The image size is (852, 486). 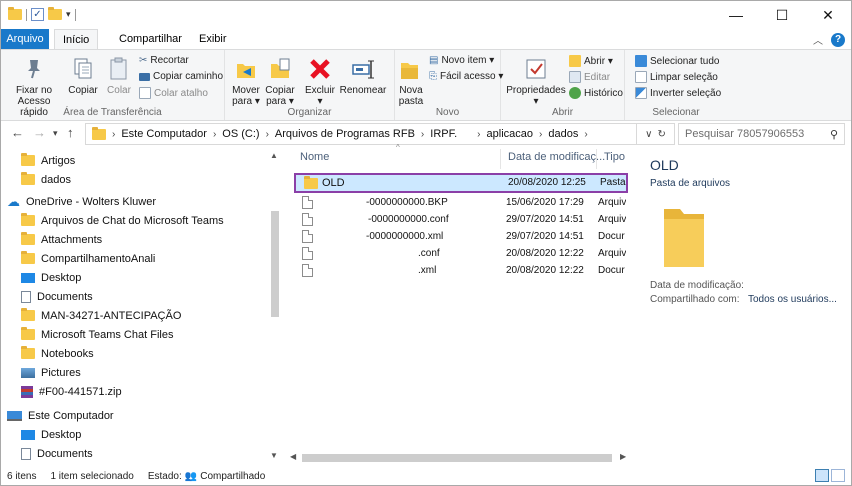 I want to click on tab-file: Arquivo, so click(x=25, y=39).